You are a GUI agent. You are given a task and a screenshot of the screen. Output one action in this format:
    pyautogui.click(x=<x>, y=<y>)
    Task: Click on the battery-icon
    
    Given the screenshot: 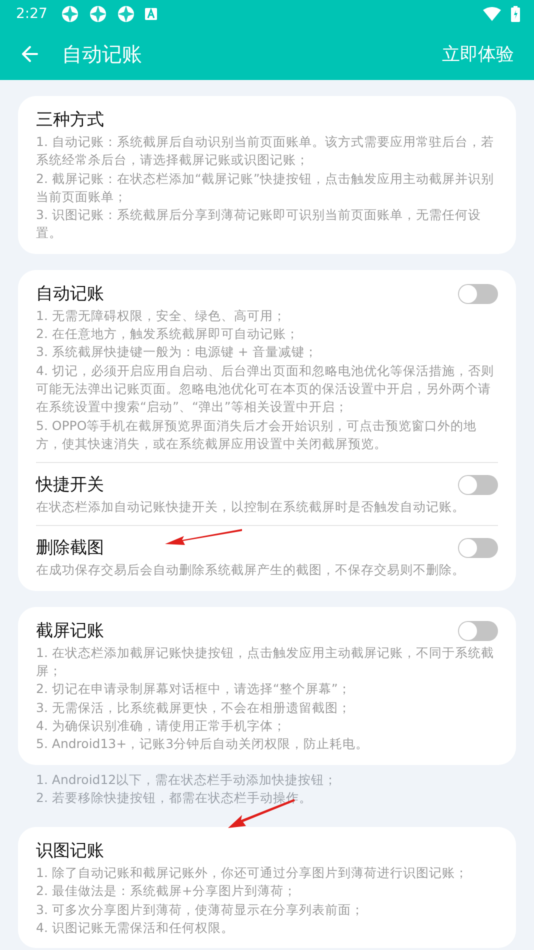 What is the action you would take?
    pyautogui.click(x=515, y=14)
    